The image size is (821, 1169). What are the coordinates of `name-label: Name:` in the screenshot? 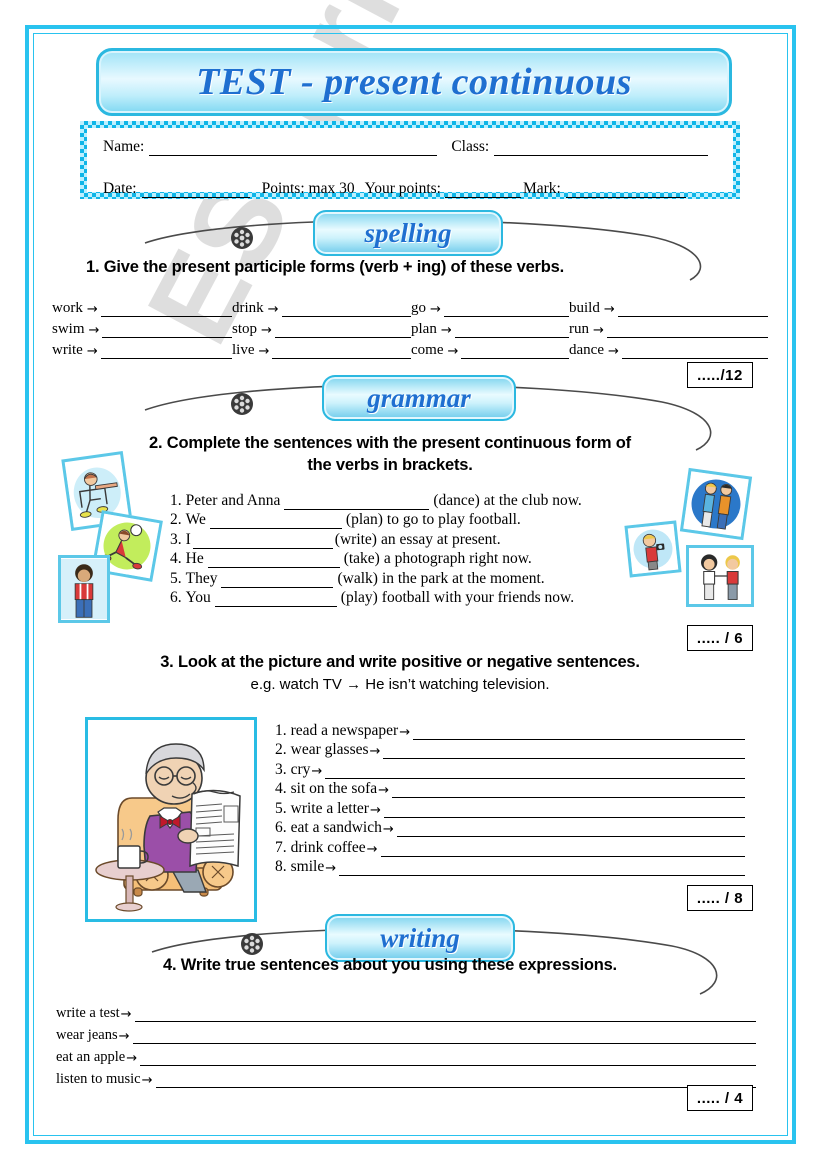 It's located at (124, 146).